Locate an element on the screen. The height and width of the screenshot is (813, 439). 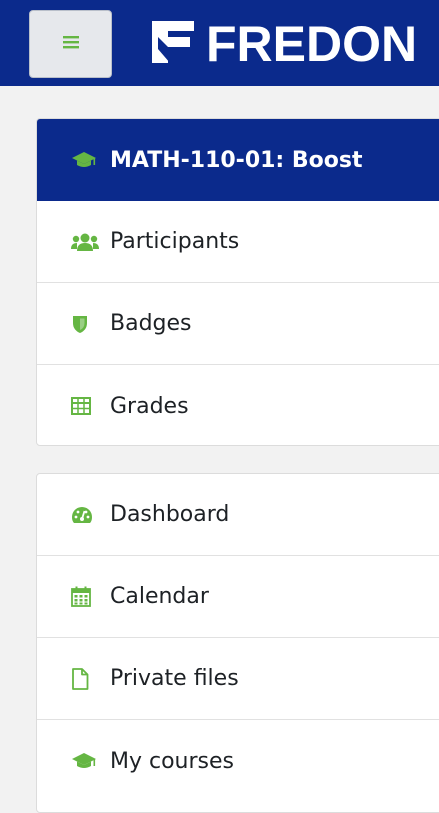
nav-item-label: Dashboard is located at coordinates (170, 514).